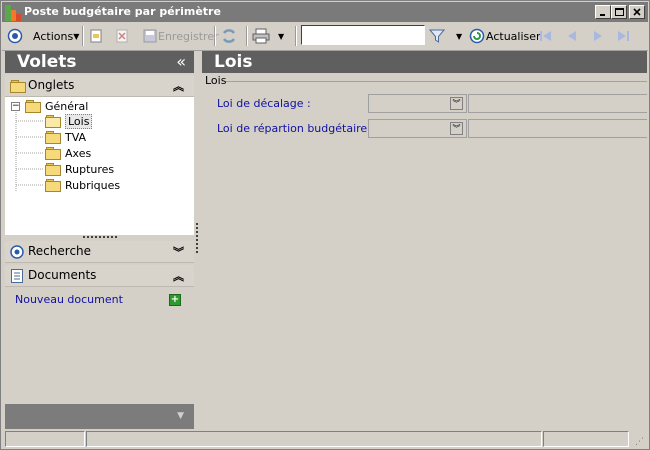 The height and width of the screenshot is (450, 650). I want to click on refresh-button: Actualiser, so click(505, 36).